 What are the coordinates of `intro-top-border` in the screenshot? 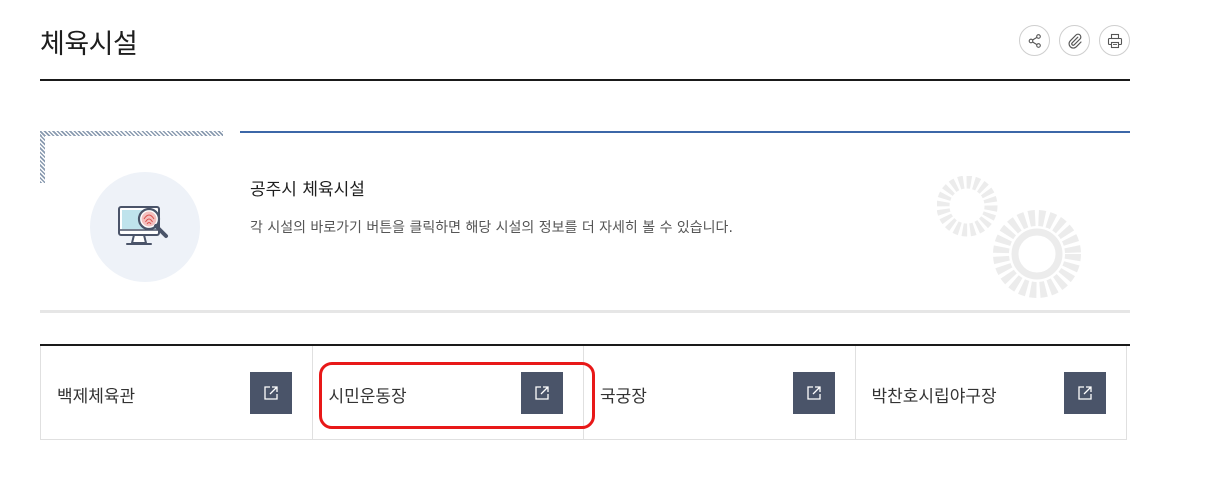 It's located at (685, 132).